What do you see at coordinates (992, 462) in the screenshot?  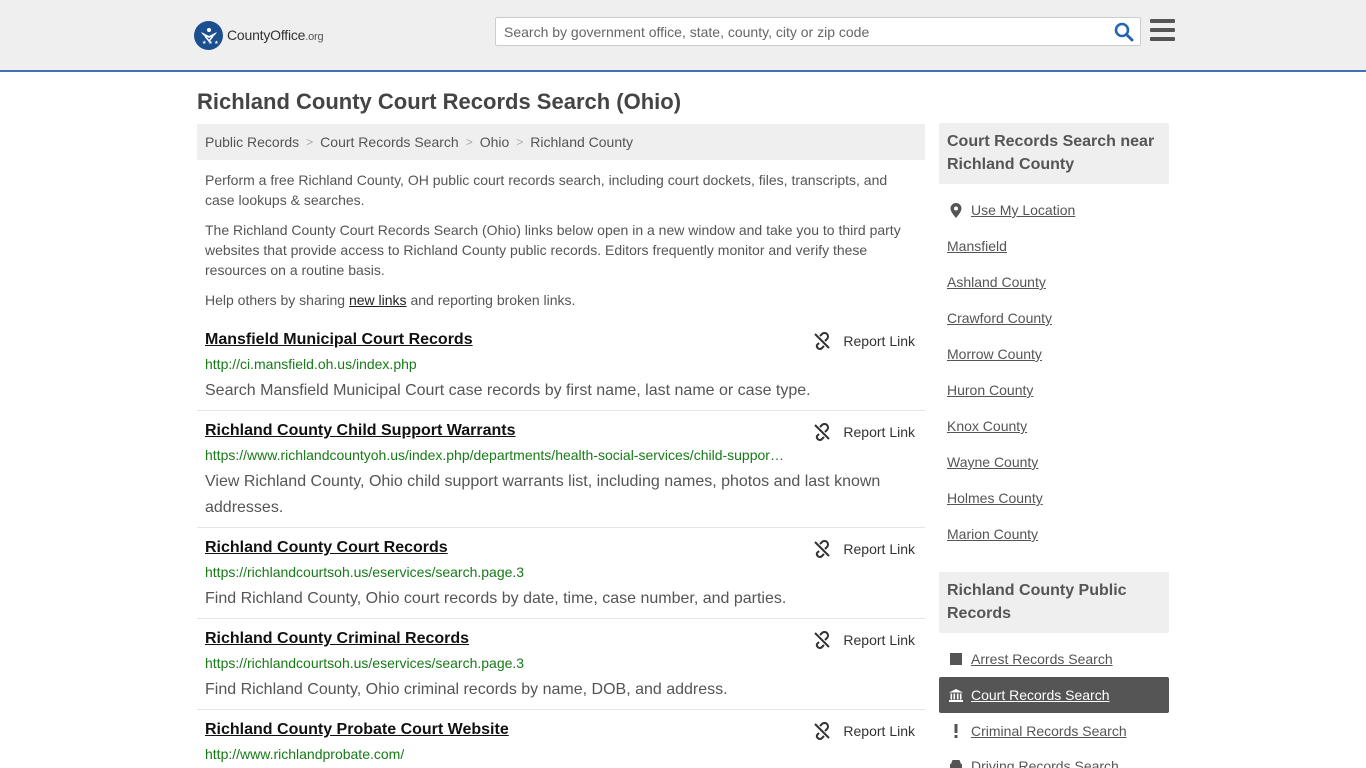 I see `nearby-link-wayne-county: Wayne County` at bounding box center [992, 462].